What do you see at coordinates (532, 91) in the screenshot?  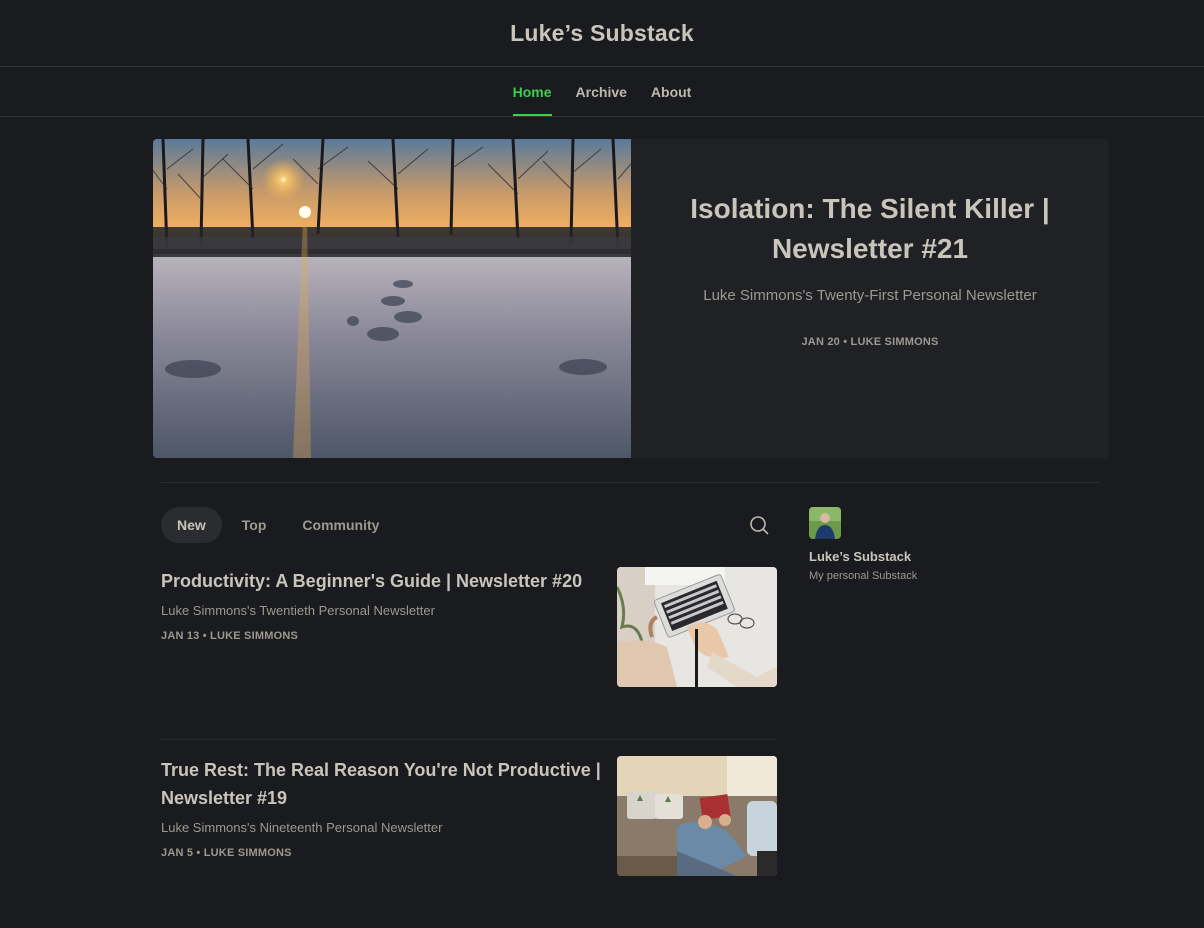 I see `nav-home: Home` at bounding box center [532, 91].